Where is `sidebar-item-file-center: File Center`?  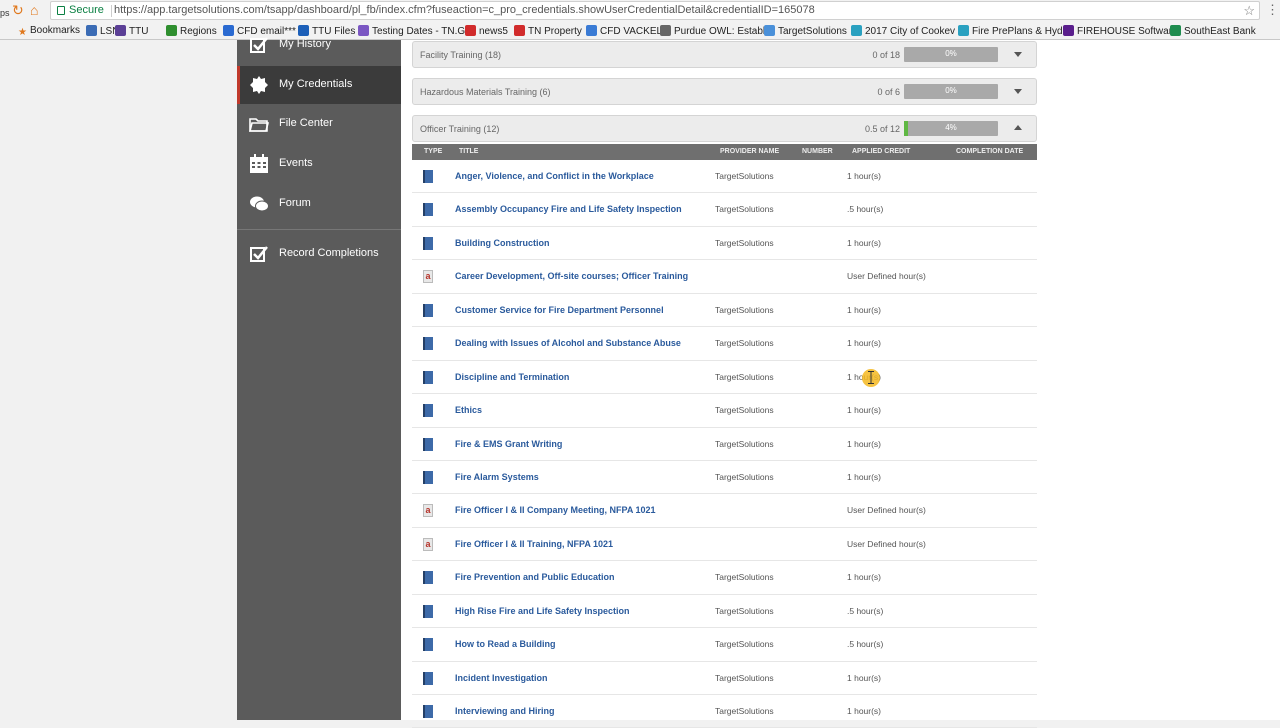
sidebar-item-file-center: File Center is located at coordinates (319, 124).